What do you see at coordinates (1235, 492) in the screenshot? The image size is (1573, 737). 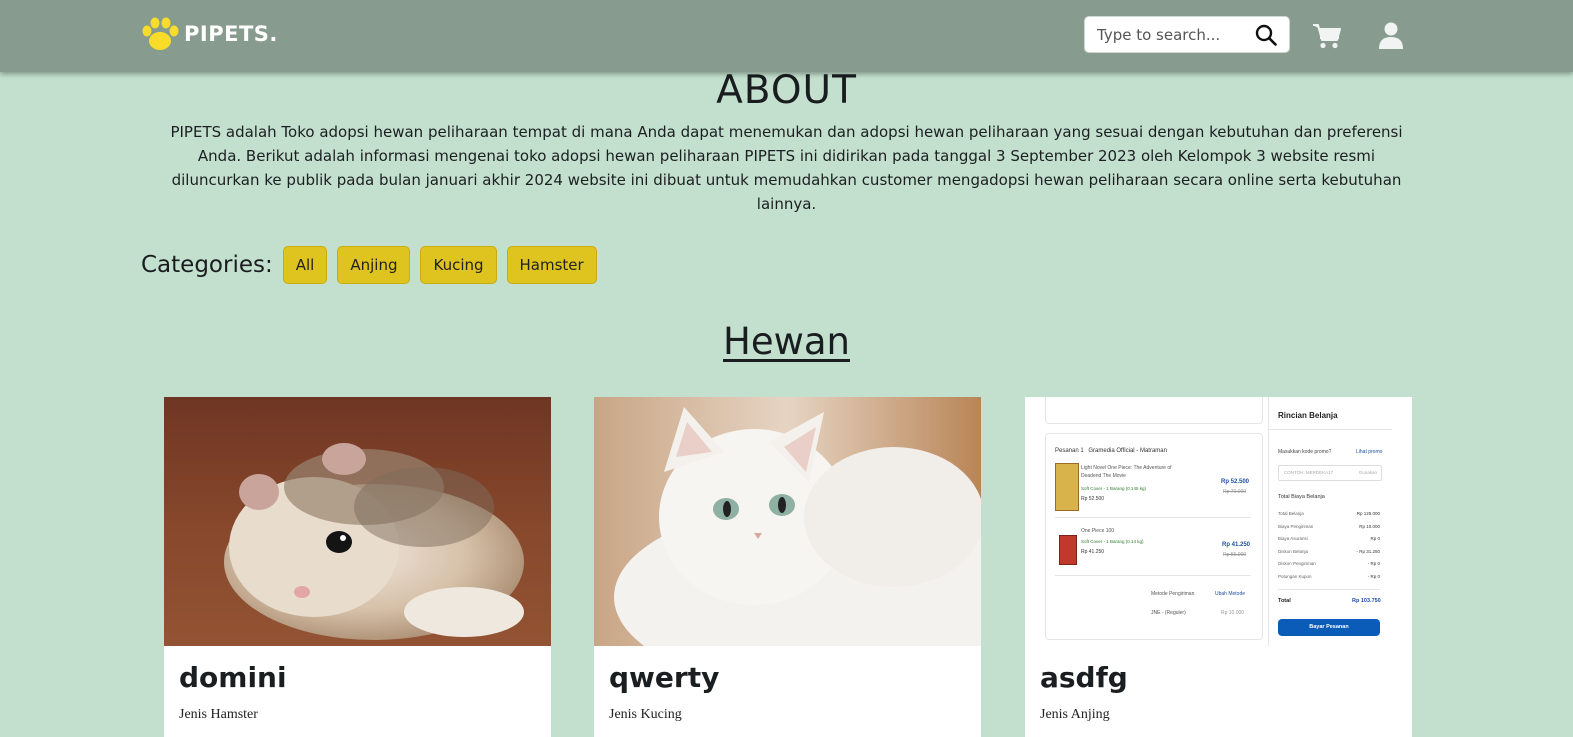 I see `receipt-item1-old-price: Rp 70.000` at bounding box center [1235, 492].